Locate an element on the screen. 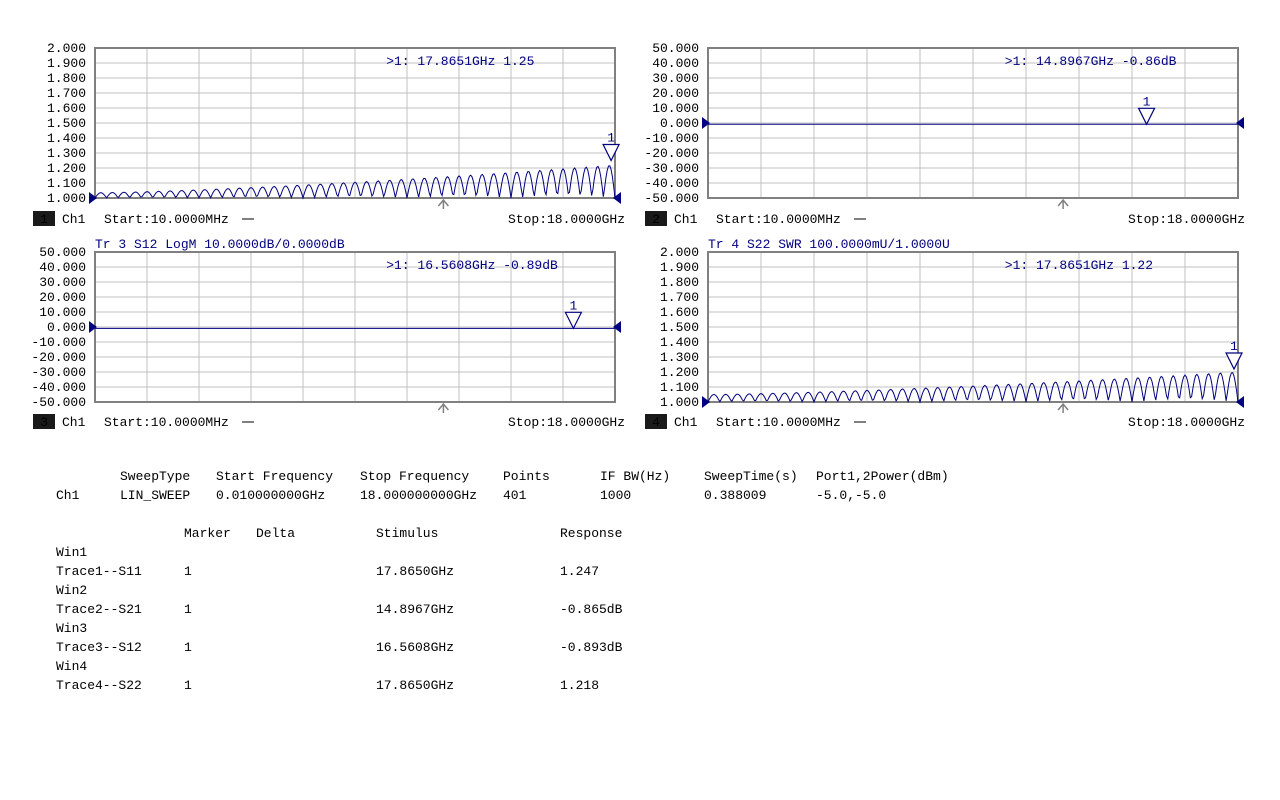 Image resolution: width=1280 pixels, height=800 pixels. trace-title: Tr 4 S22 SWR 100.0000mU/1.0000U is located at coordinates (829, 244).